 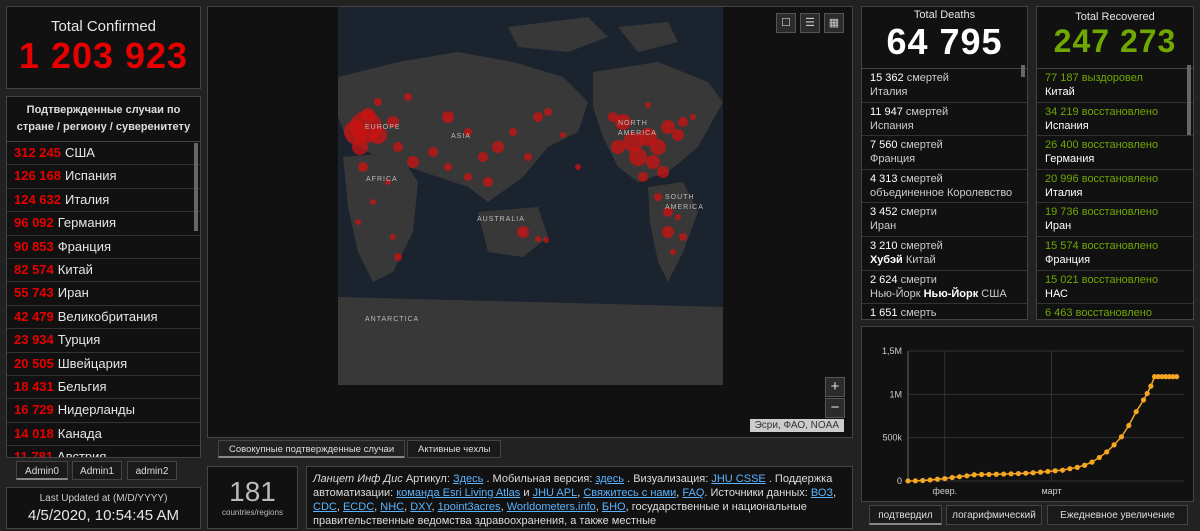 I want to click on deaths-row: 7 560 смертей Франция, so click(x=944, y=153).